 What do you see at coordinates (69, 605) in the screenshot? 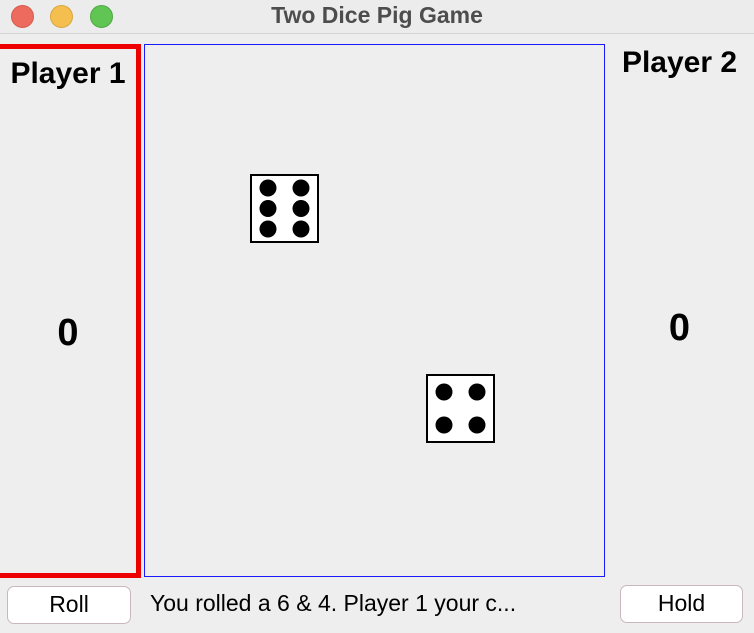
I see `roll-button: Roll` at bounding box center [69, 605].